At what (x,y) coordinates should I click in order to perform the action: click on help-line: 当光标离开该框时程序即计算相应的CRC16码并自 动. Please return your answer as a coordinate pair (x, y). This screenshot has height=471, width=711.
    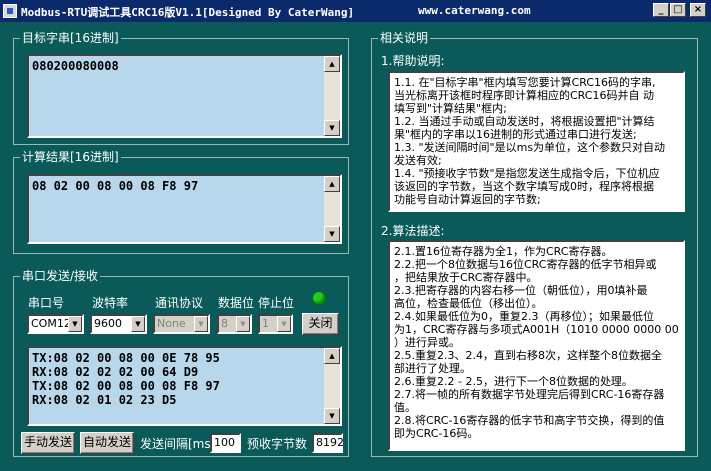
    Looking at the image, I should click on (524, 95).